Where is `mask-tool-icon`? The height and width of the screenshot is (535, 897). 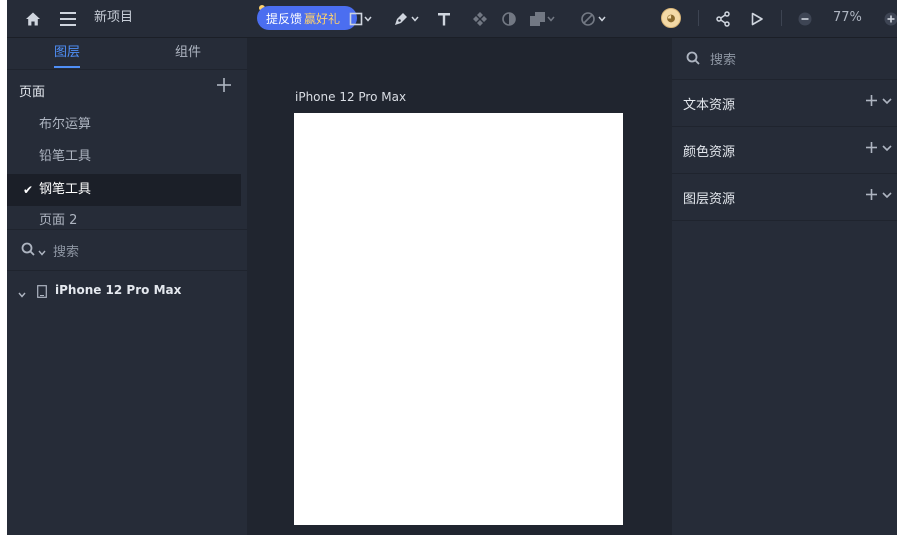 mask-tool-icon is located at coordinates (509, 19).